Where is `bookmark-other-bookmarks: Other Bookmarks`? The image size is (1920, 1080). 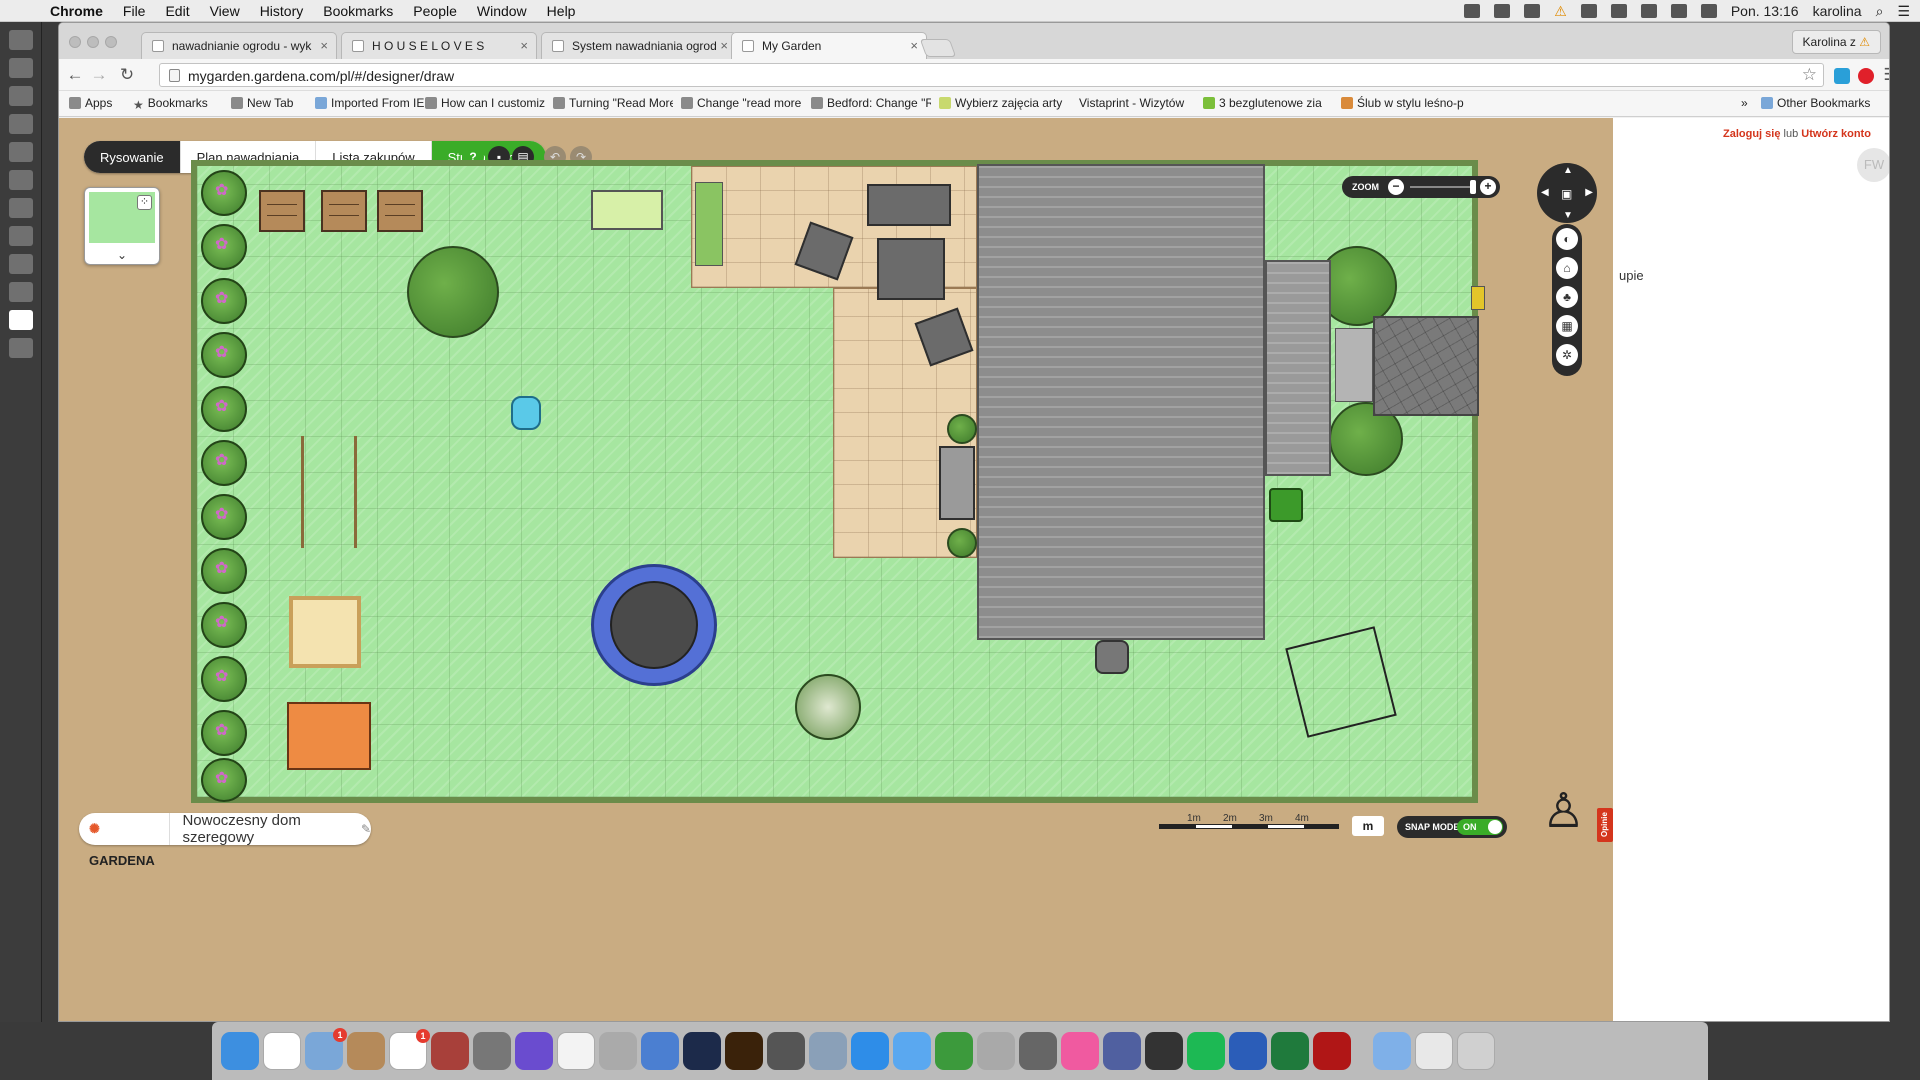 bookmark-other-bookmarks: Other Bookmarks is located at coordinates (1815, 103).